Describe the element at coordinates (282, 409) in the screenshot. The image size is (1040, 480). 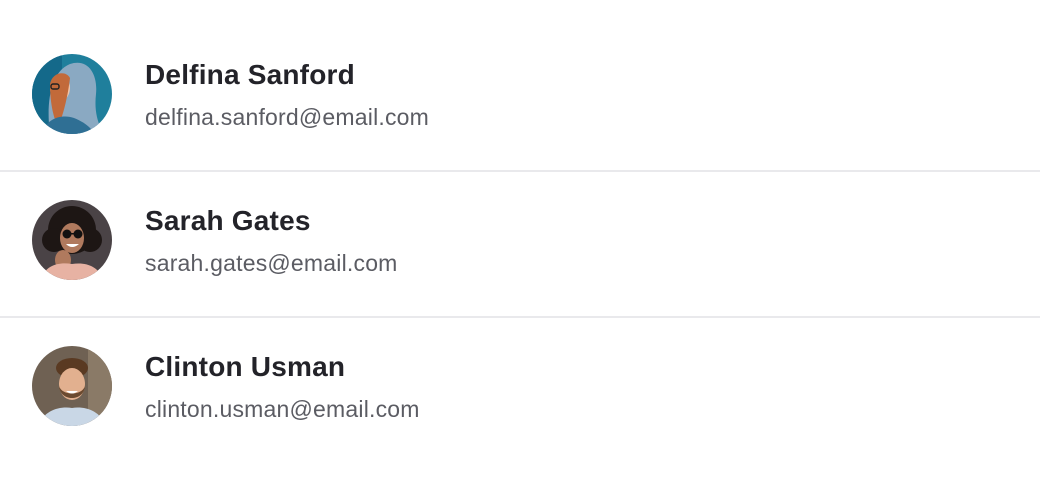
I see `contact-email: clinton.usman@email.com` at that location.